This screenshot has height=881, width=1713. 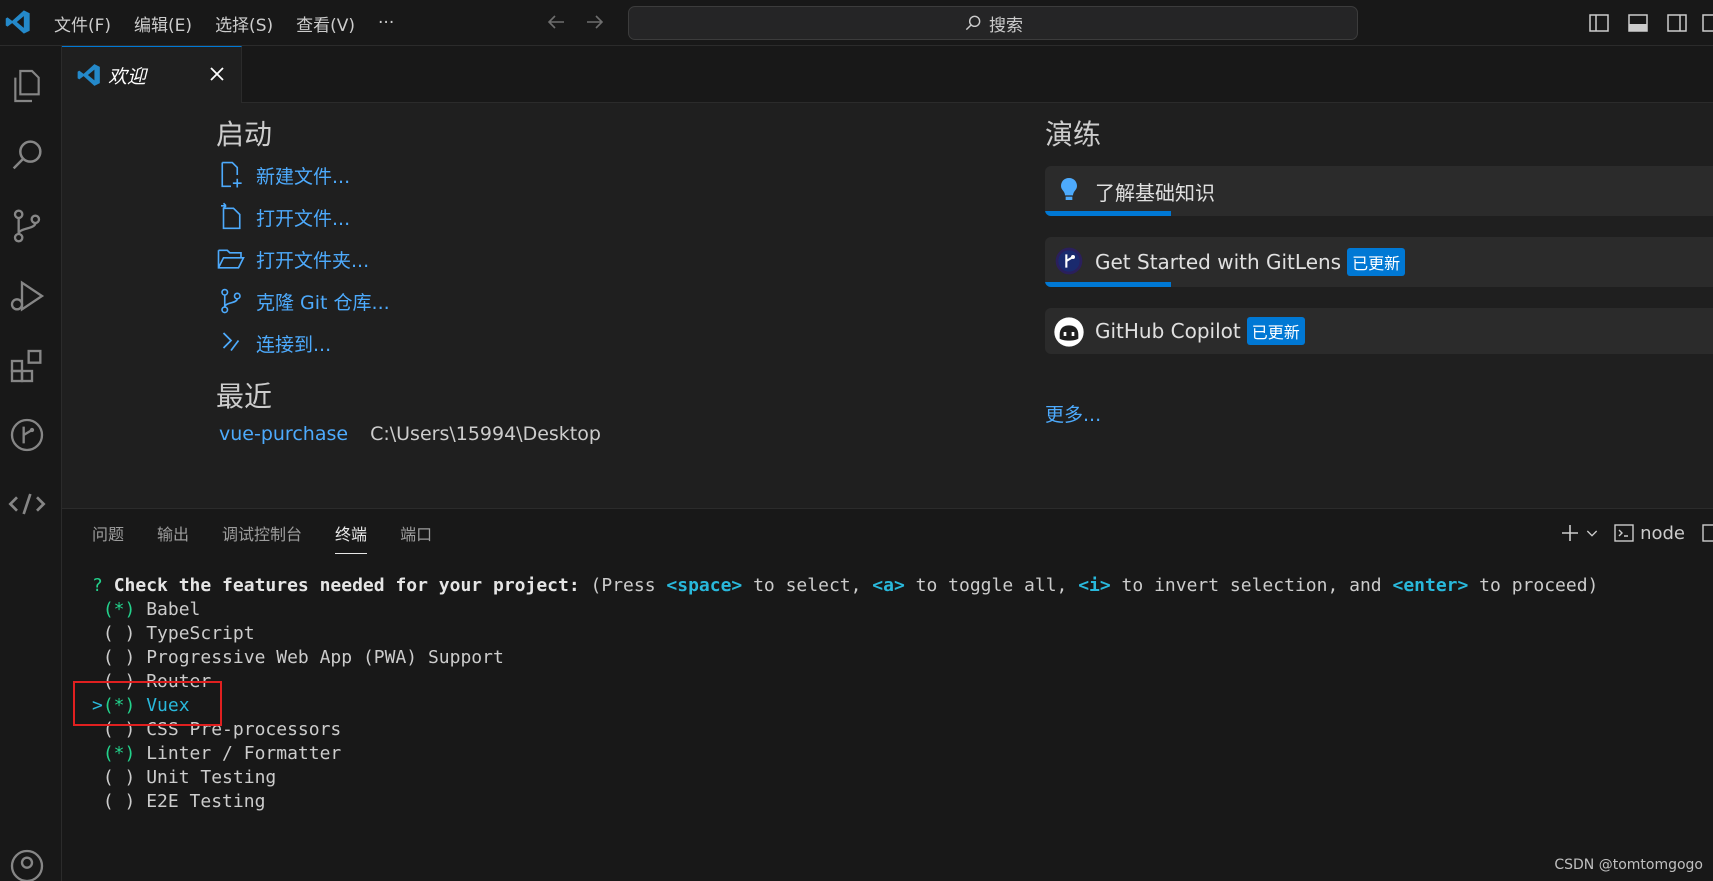 What do you see at coordinates (351, 537) in the screenshot?
I see `tab-terminal: 终端` at bounding box center [351, 537].